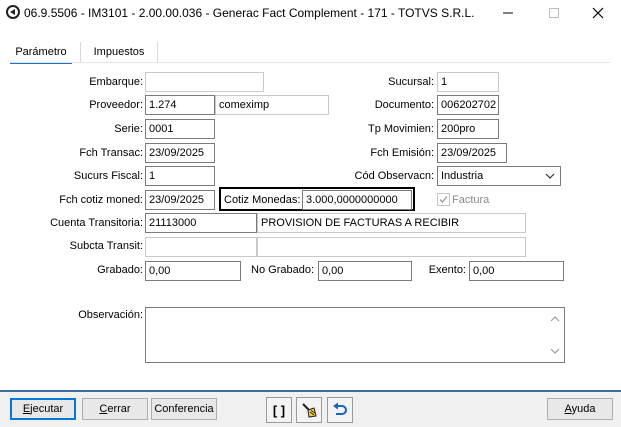  I want to click on tab-label: Parámetro, so click(41, 52).